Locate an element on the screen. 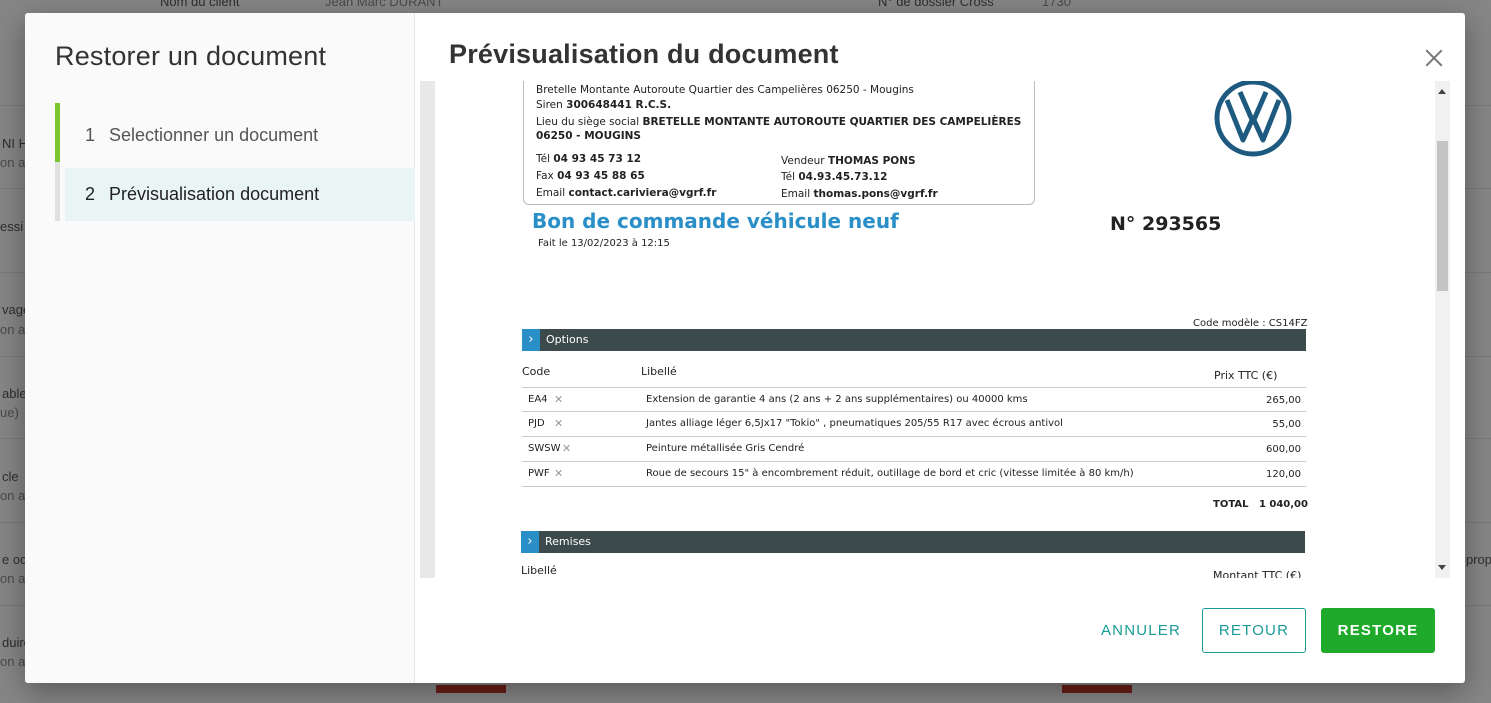  cancel-button: ANNULER is located at coordinates (1141, 630).